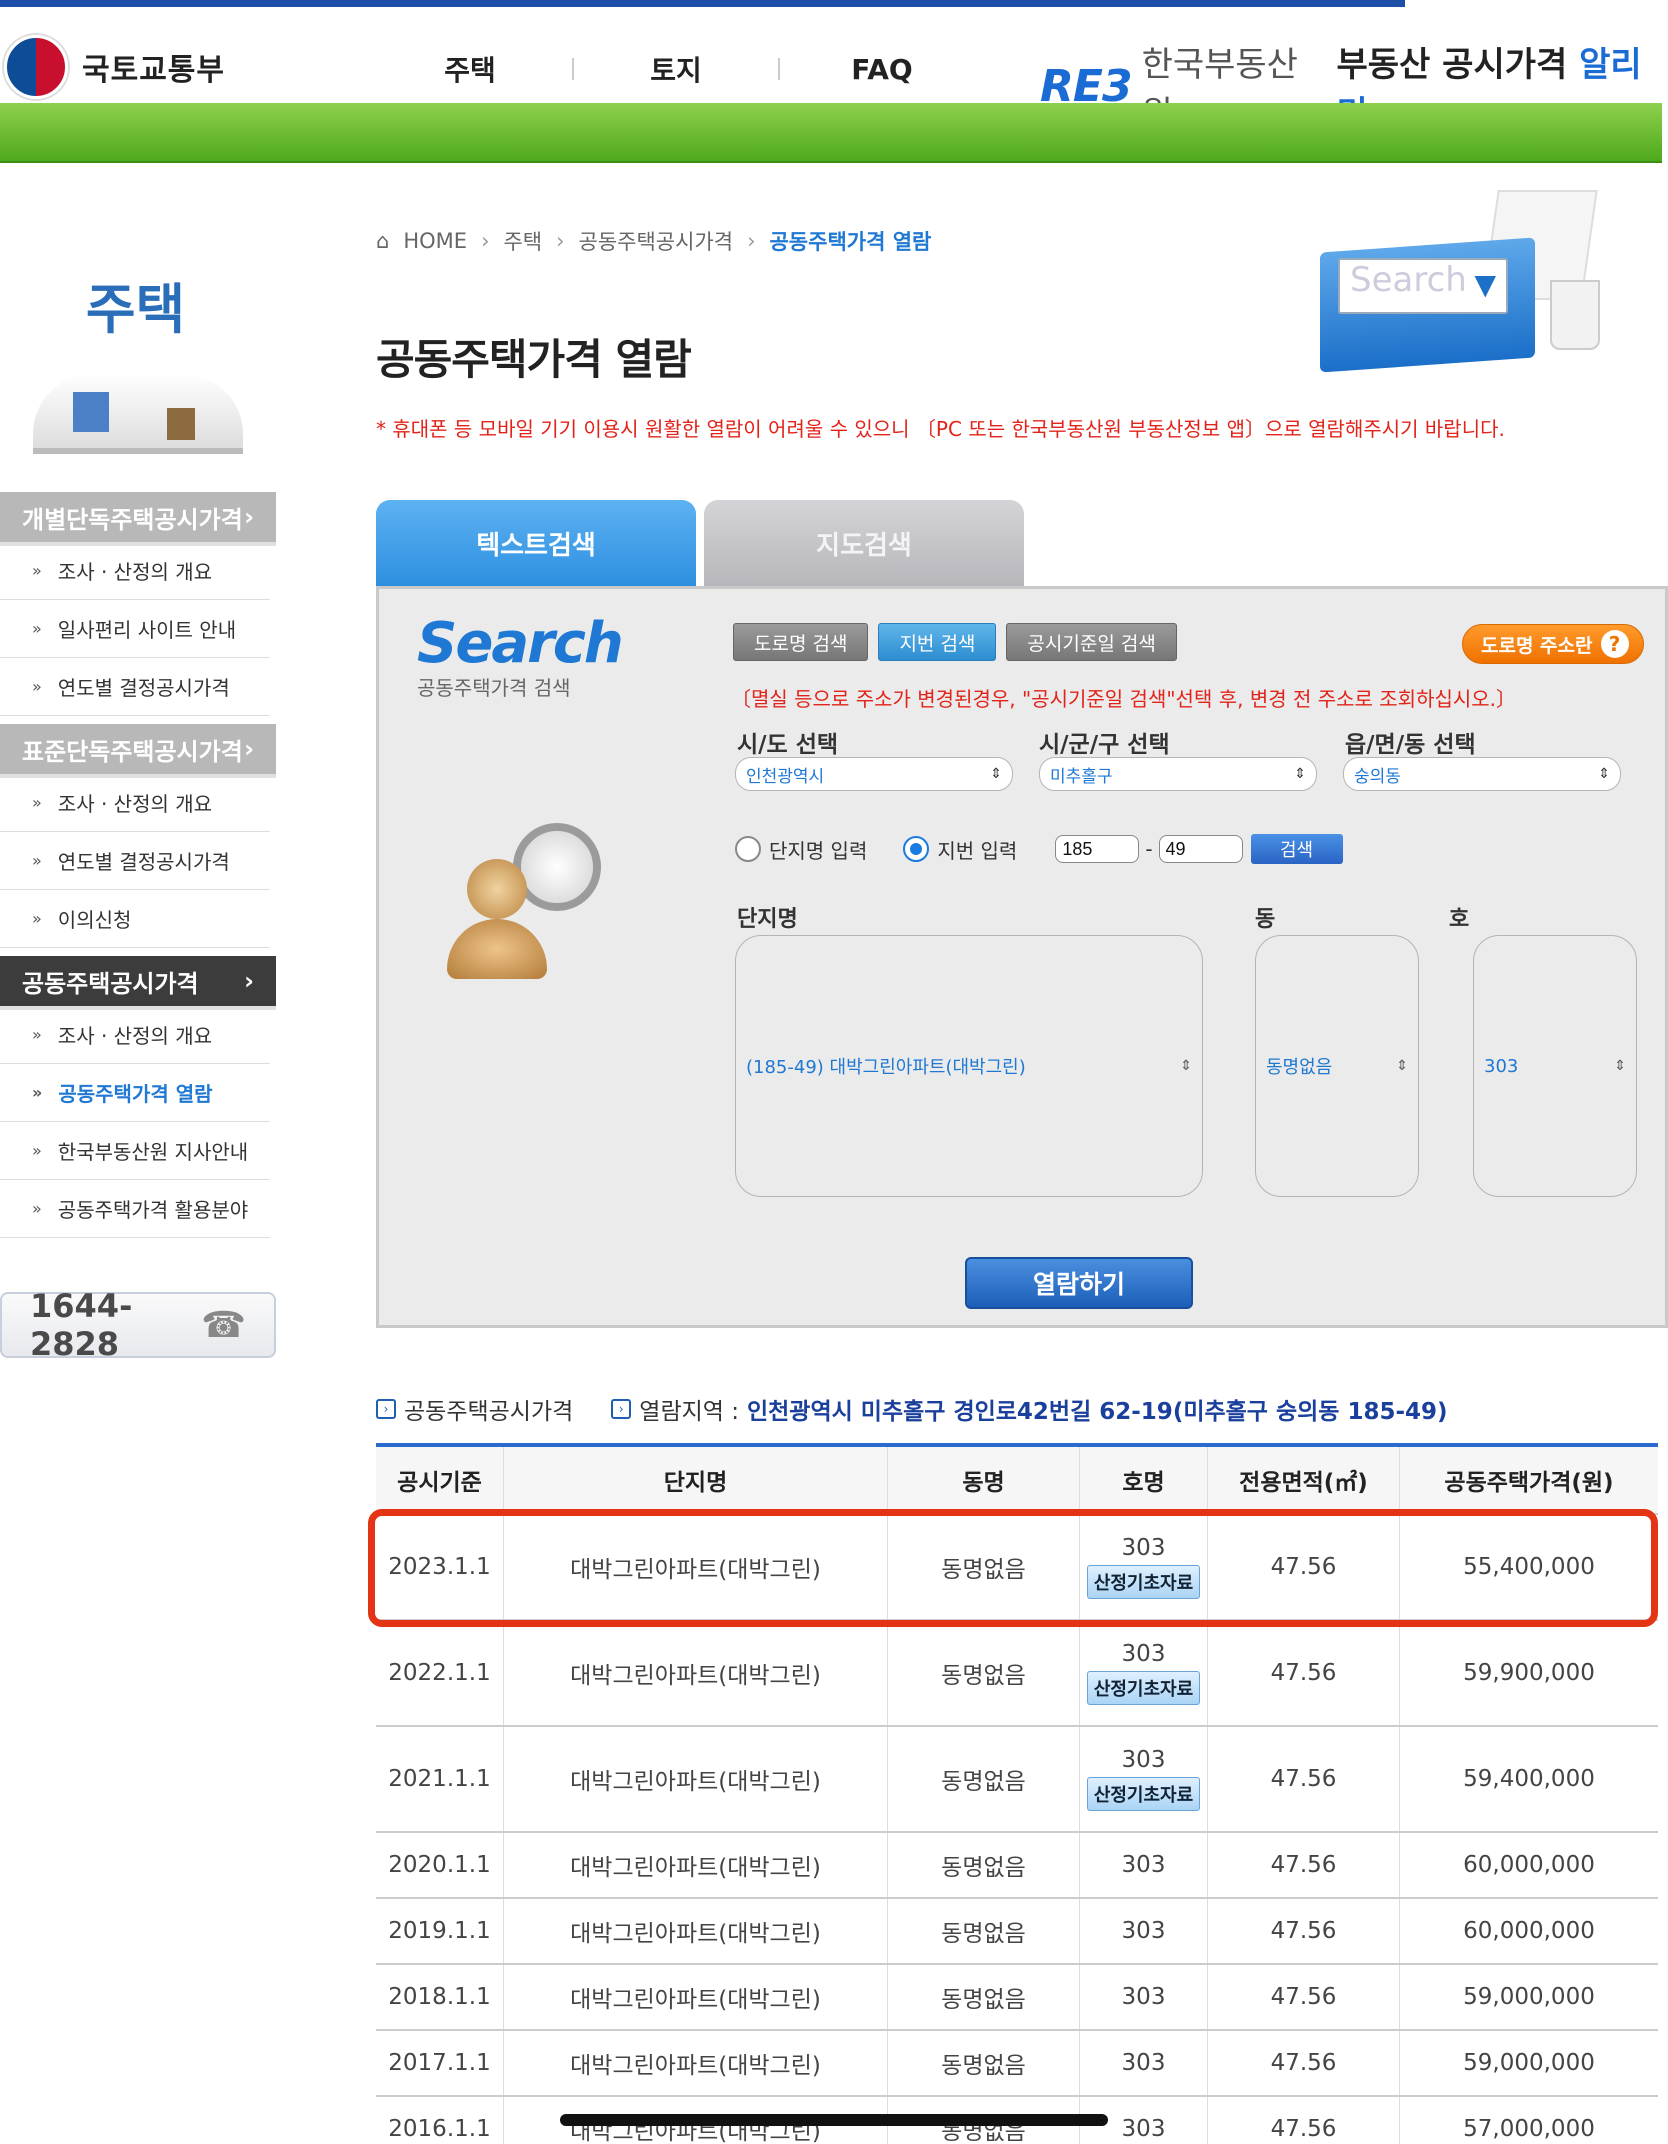 The height and width of the screenshot is (2144, 1668). Describe the element at coordinates (1482, 774) in the screenshot. I see `eupmyeondong-select: 숭의동 ⇕` at that location.